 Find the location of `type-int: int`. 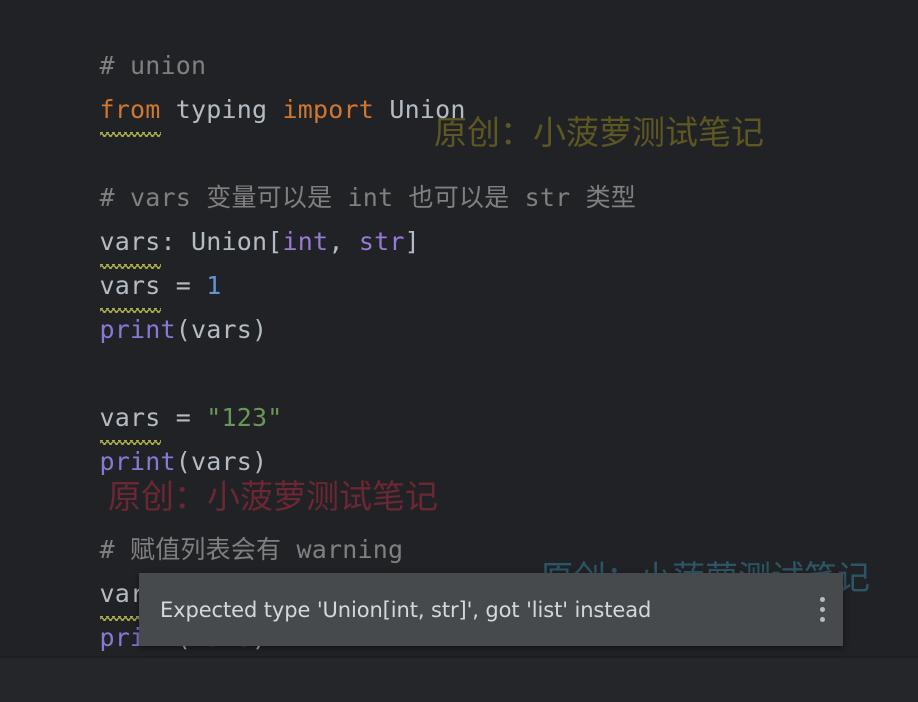

type-int: int is located at coordinates (305, 241).